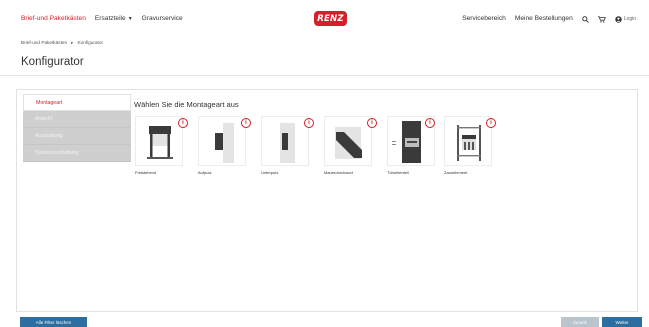  Describe the element at coordinates (398, 172) in the screenshot. I see `option-label-tuerseitenteil: Türseitenteil` at that location.